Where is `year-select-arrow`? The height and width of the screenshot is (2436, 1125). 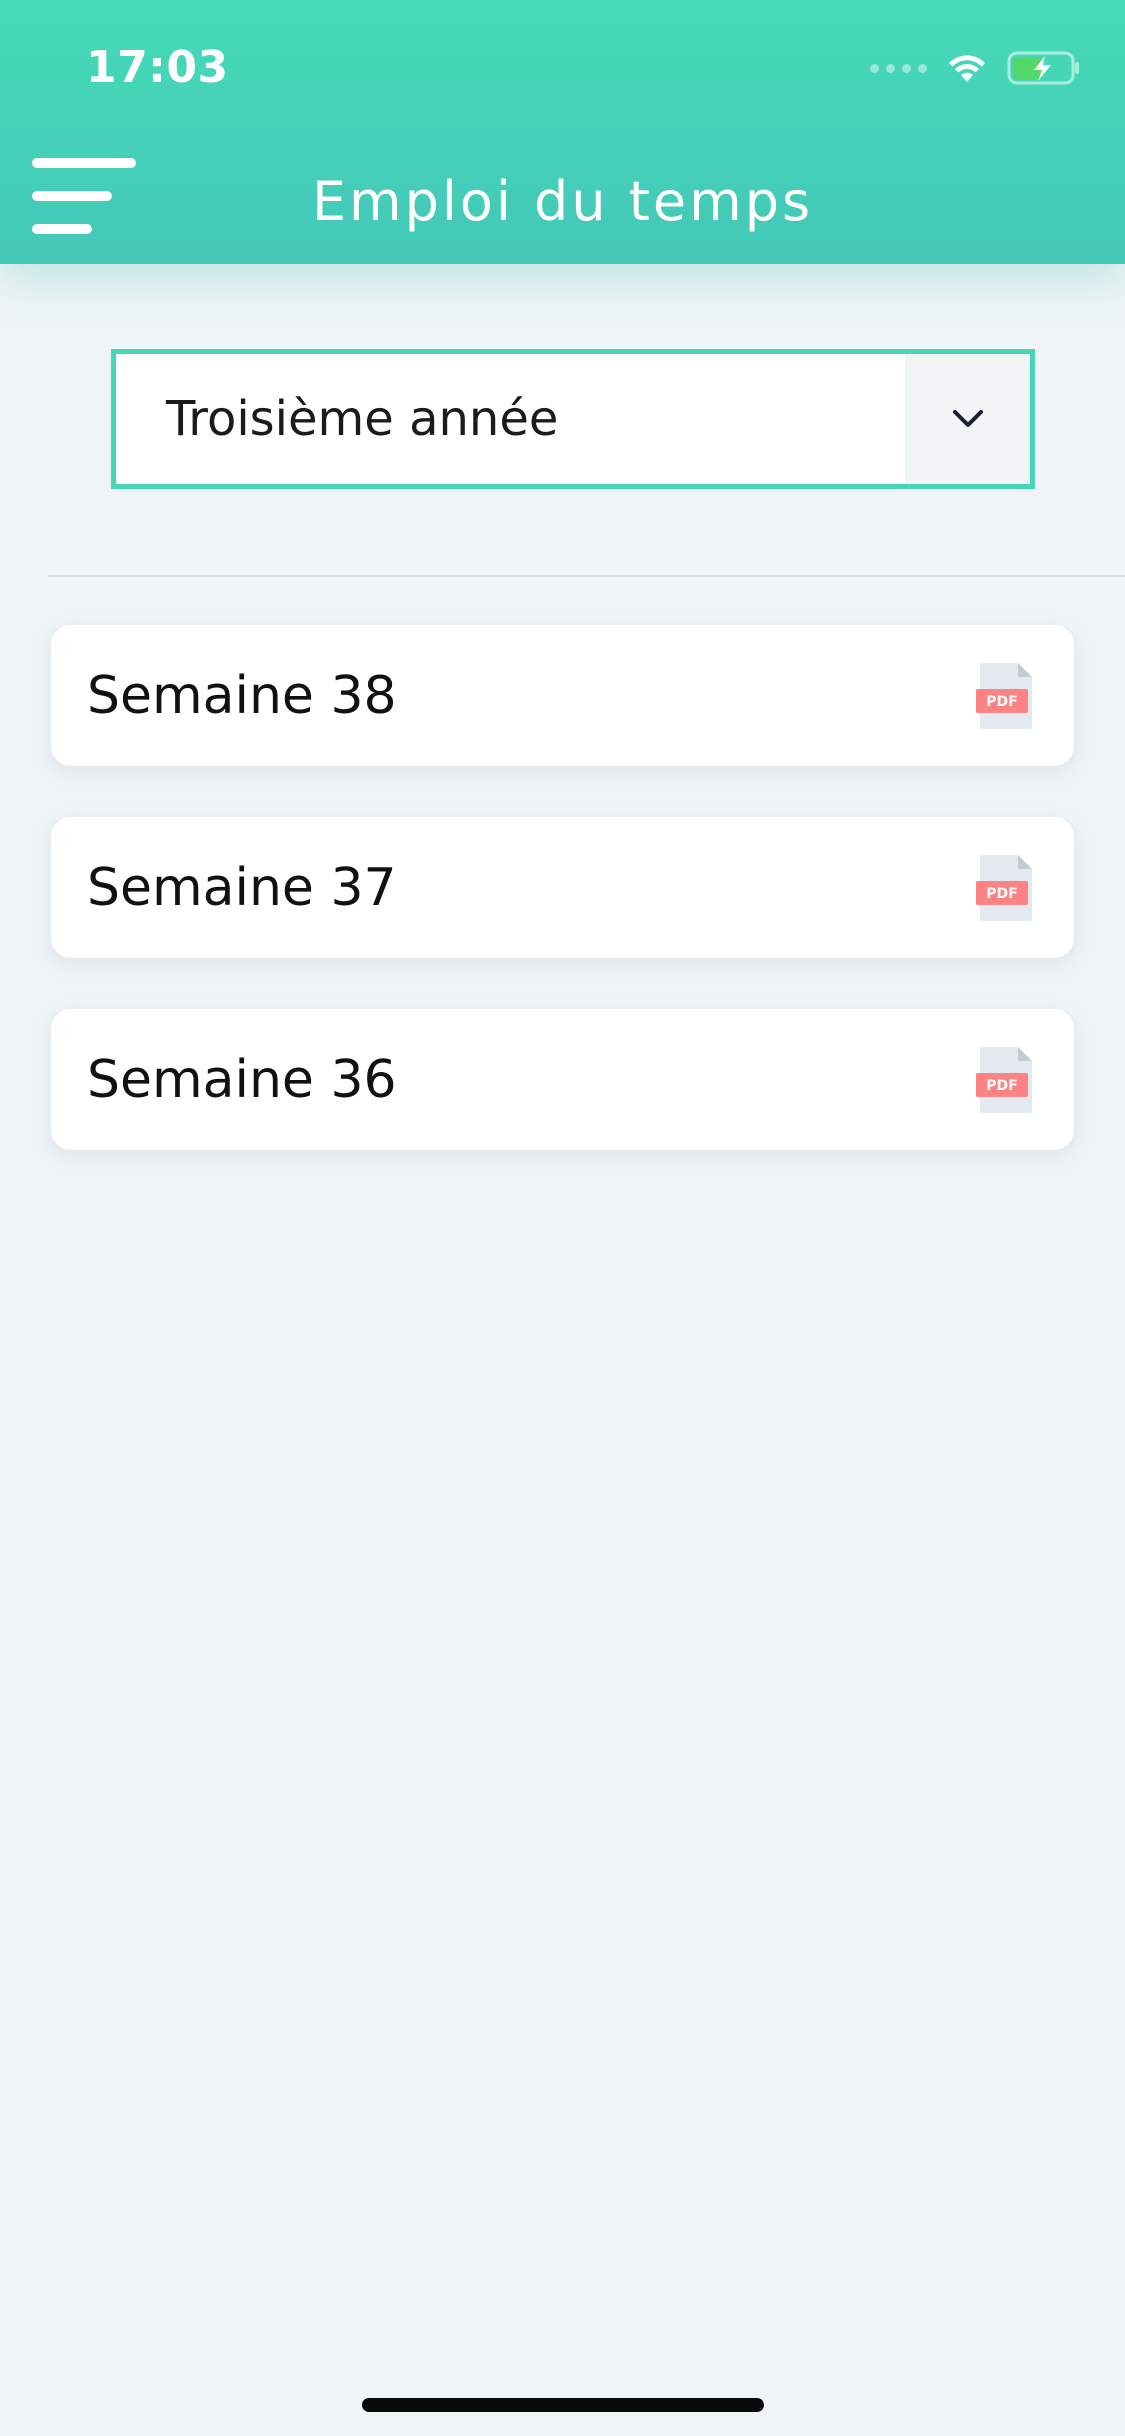
year-select-arrow is located at coordinates (967, 419).